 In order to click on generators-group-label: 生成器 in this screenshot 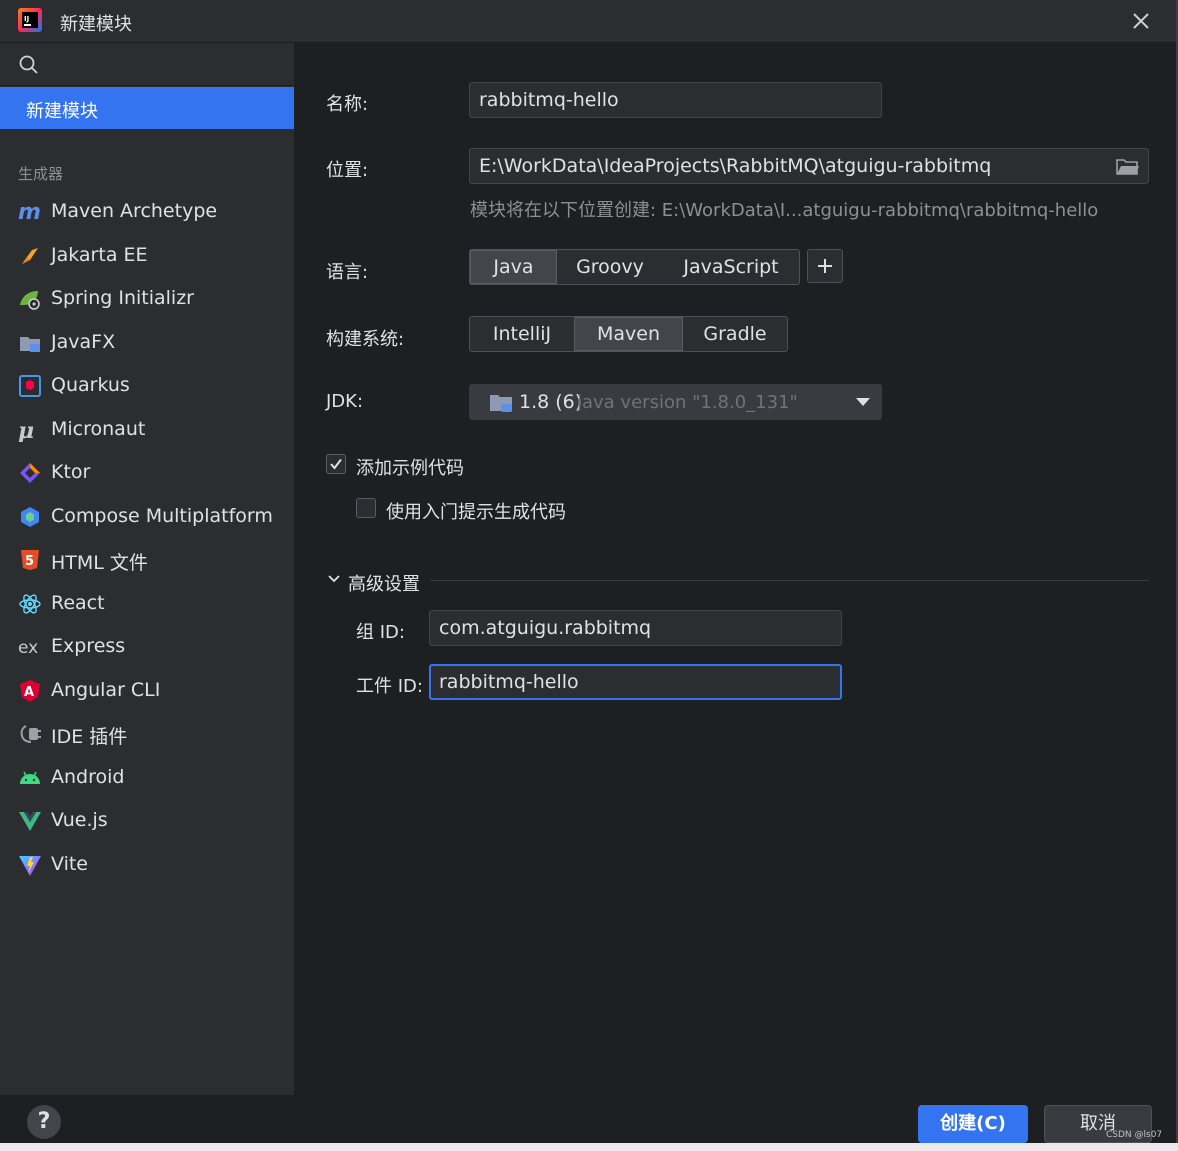, I will do `click(41, 174)`.